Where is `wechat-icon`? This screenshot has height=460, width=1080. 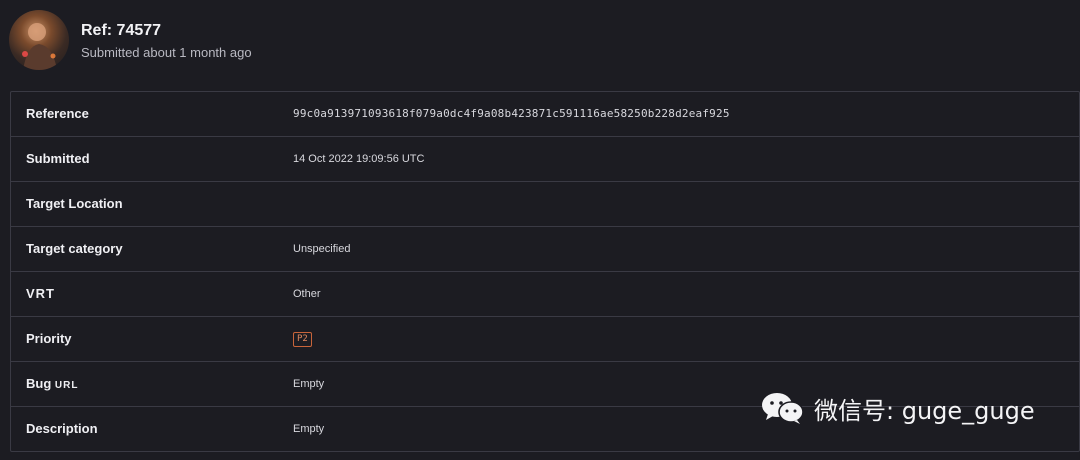
wechat-icon is located at coordinates (783, 408).